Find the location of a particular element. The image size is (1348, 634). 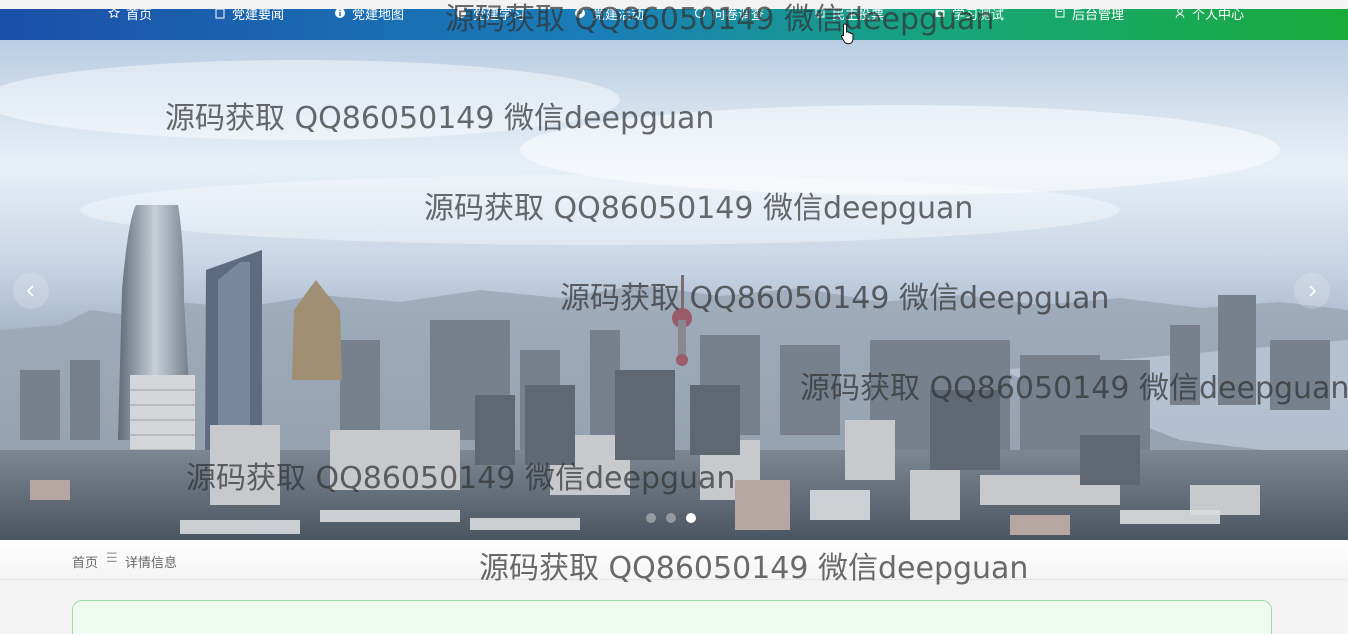

nav-item-home: 首页 is located at coordinates (130, 16).